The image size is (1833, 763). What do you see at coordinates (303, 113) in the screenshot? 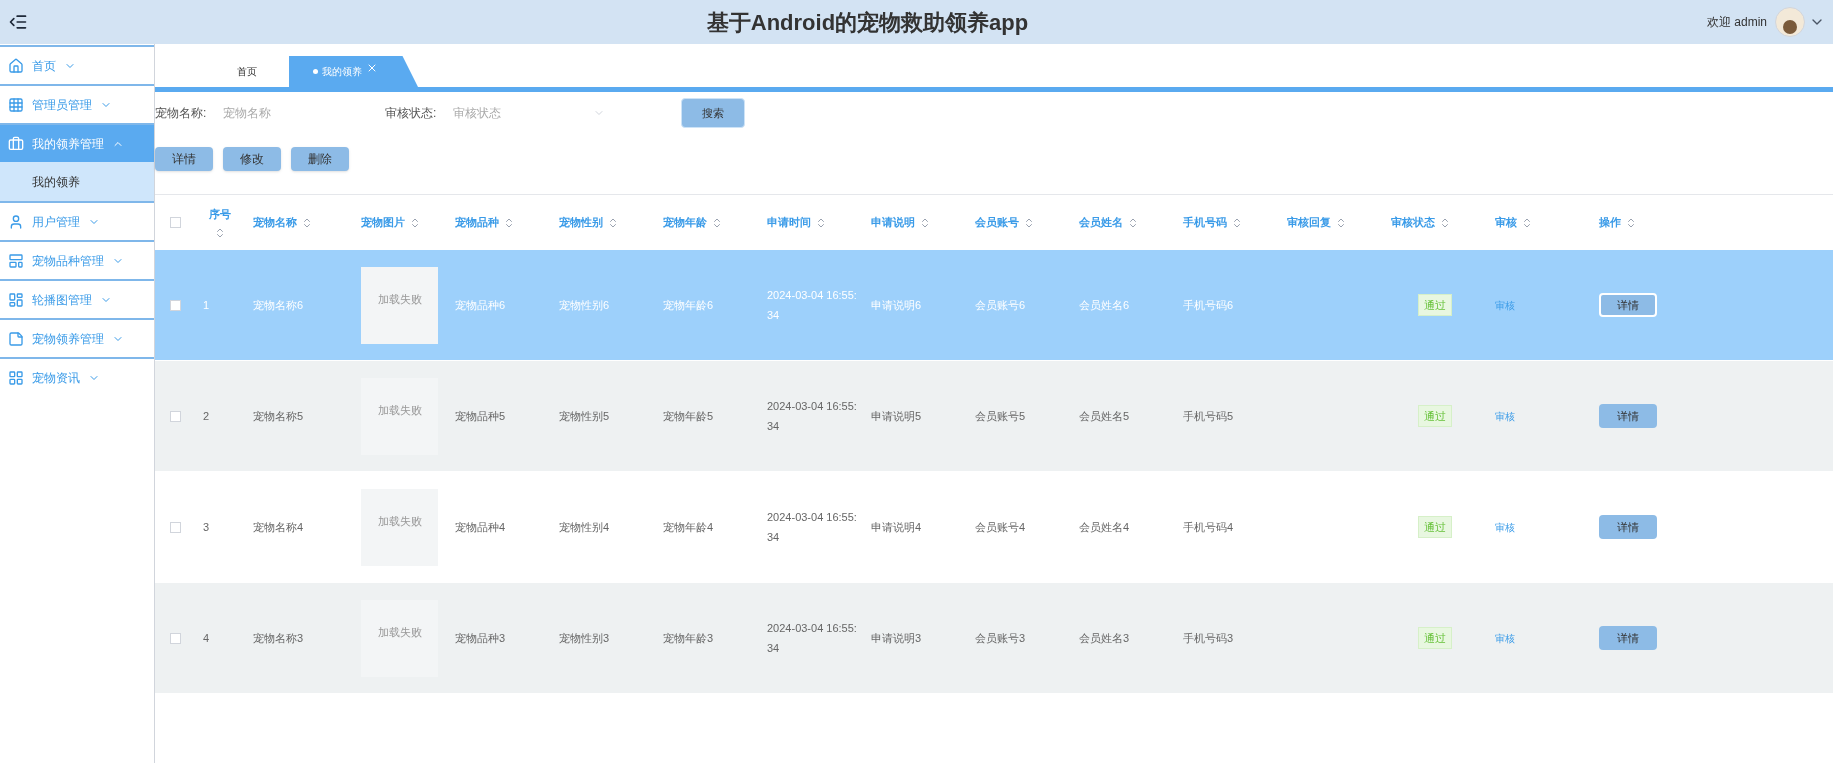
I see `name-field: 宠物名称` at bounding box center [303, 113].